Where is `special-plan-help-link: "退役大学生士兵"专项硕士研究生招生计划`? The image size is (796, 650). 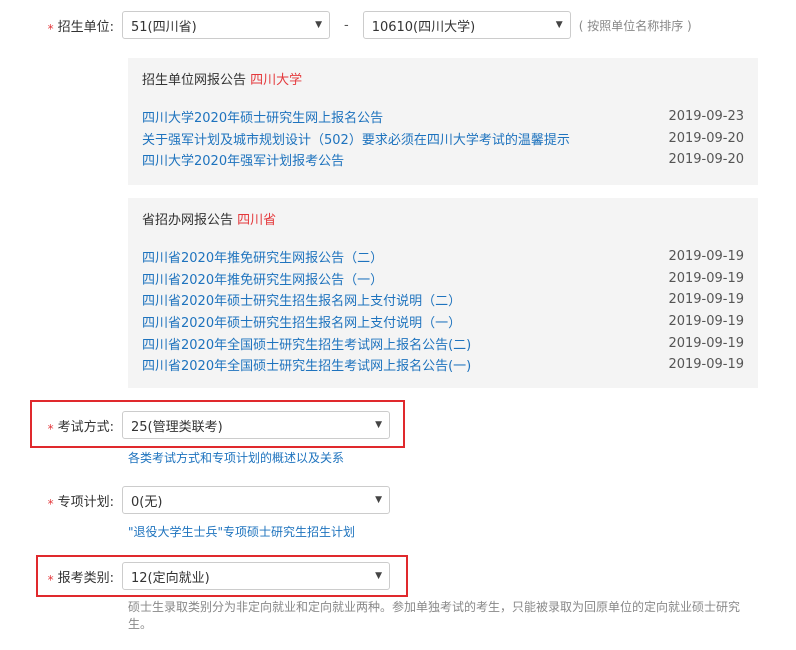
special-plan-help-link: "退役大学生士兵"专项硕士研究生招生计划 is located at coordinates (241, 531).